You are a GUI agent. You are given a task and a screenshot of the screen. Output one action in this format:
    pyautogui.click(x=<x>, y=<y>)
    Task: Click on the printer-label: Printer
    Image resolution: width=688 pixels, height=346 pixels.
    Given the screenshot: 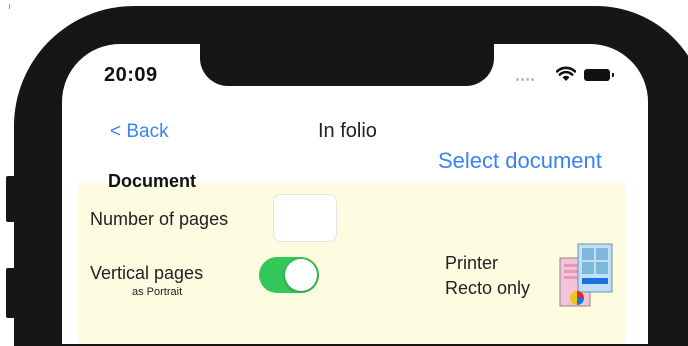 What is the action you would take?
    pyautogui.click(x=472, y=263)
    